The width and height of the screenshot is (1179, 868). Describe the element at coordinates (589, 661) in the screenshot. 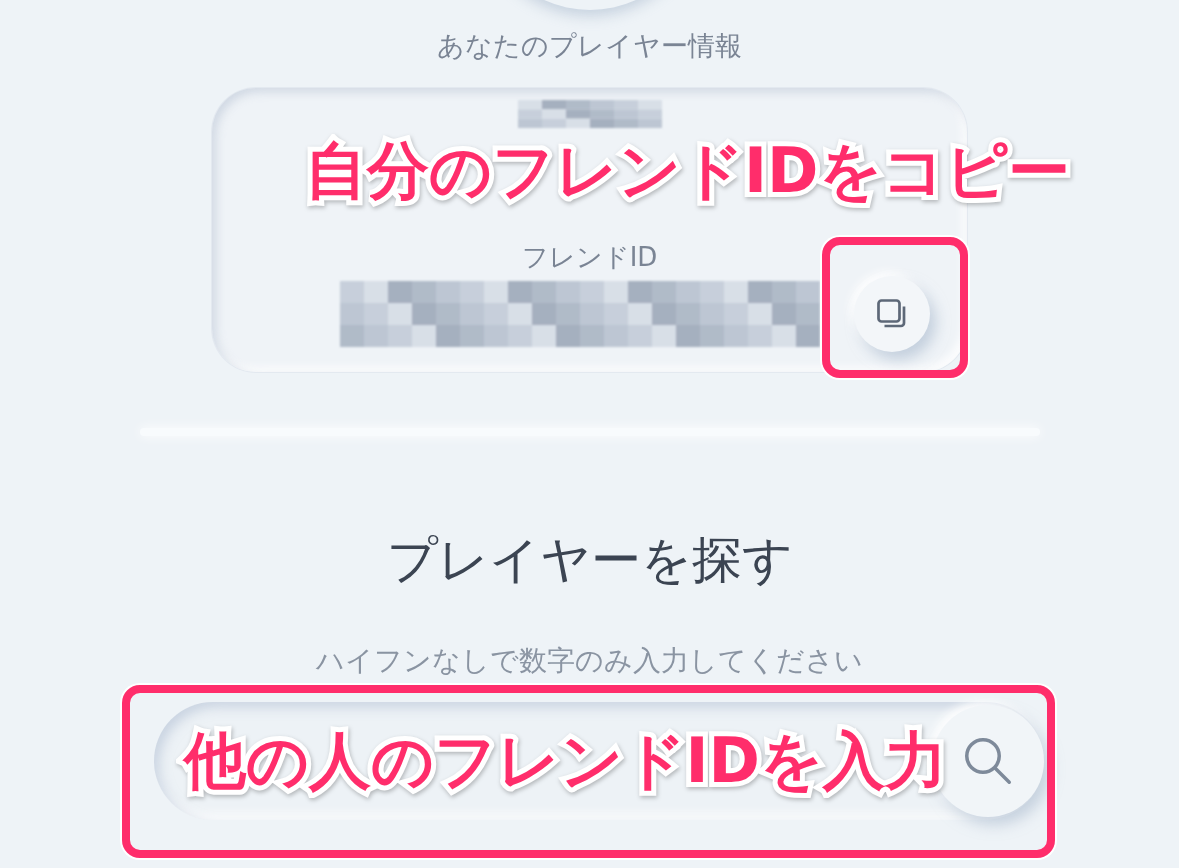

I see `search-hint: ハイフンなしで数字のみ入力してください` at that location.